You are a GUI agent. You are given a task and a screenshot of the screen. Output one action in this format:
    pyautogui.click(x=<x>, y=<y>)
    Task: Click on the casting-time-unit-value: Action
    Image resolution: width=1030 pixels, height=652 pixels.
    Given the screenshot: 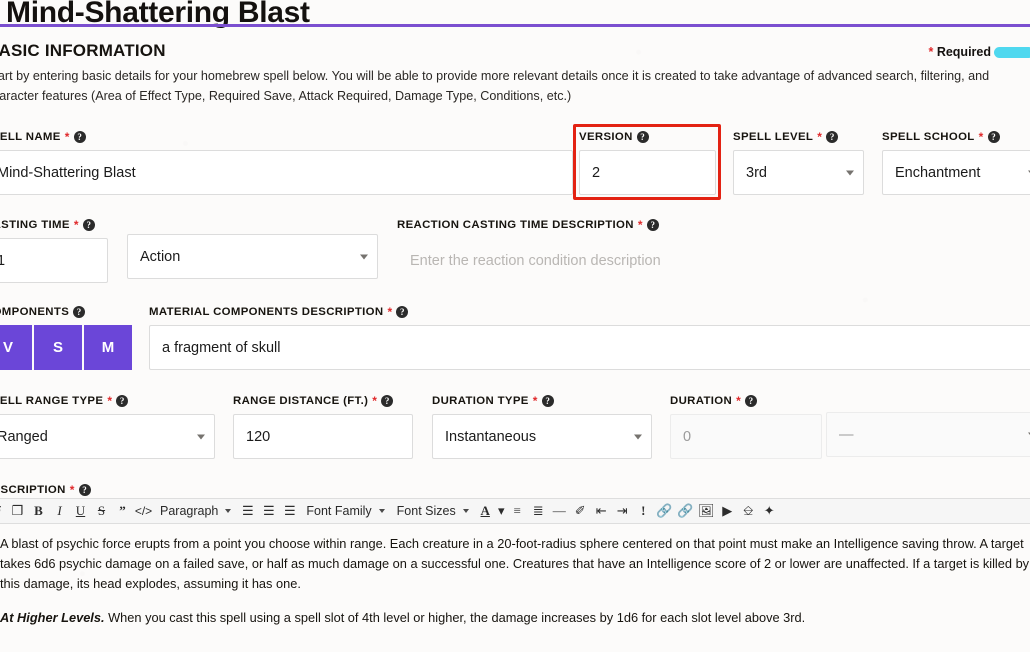 What is the action you would take?
    pyautogui.click(x=160, y=256)
    